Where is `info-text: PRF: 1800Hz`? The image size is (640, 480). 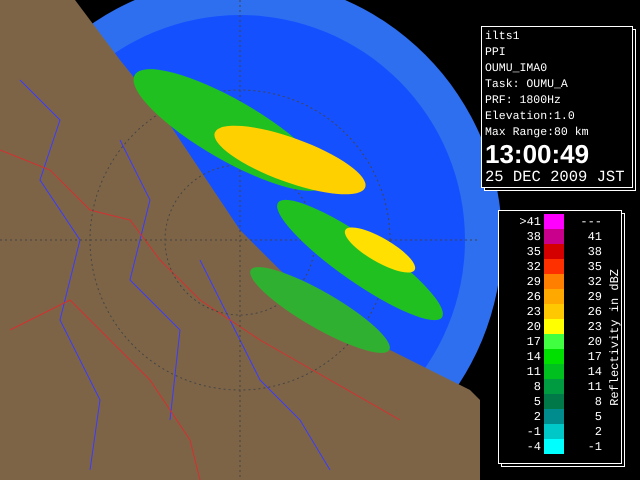
info-text: PRF: 1800Hz is located at coordinates (523, 101).